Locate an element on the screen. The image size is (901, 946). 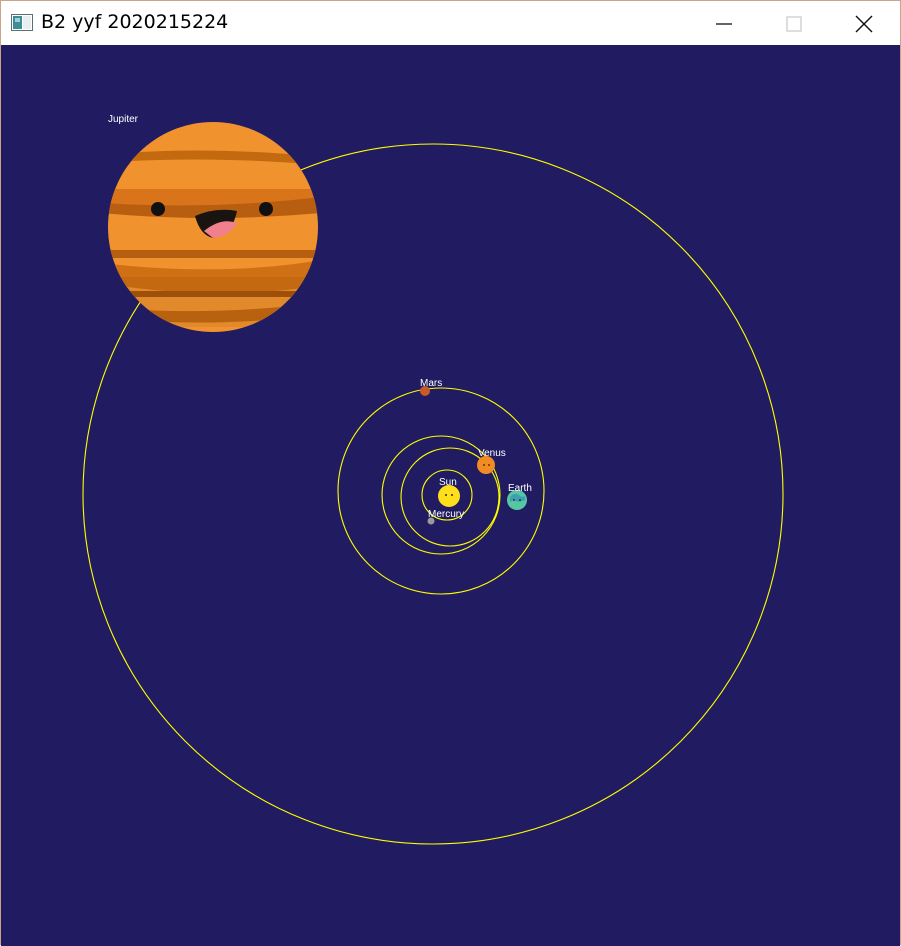
maximize-button is located at coordinates (795, 23).